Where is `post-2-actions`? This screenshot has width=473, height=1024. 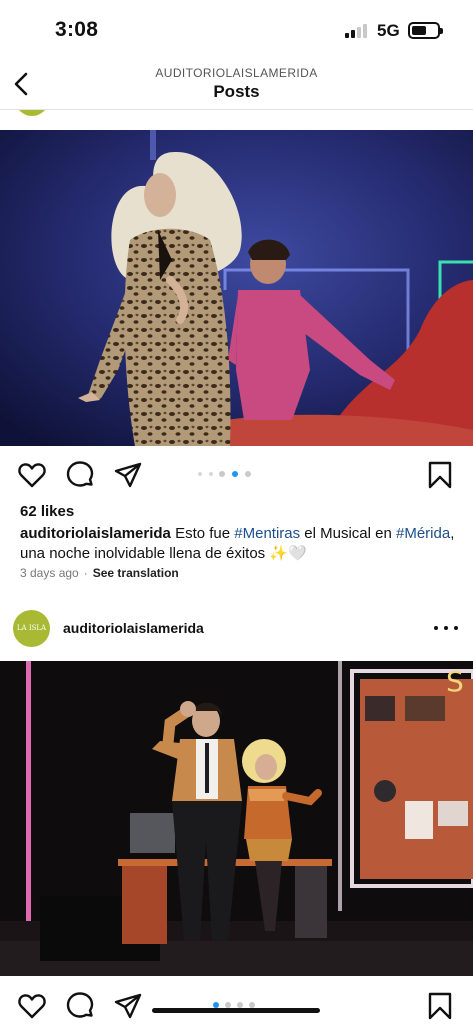 post-2-actions is located at coordinates (236, 1005).